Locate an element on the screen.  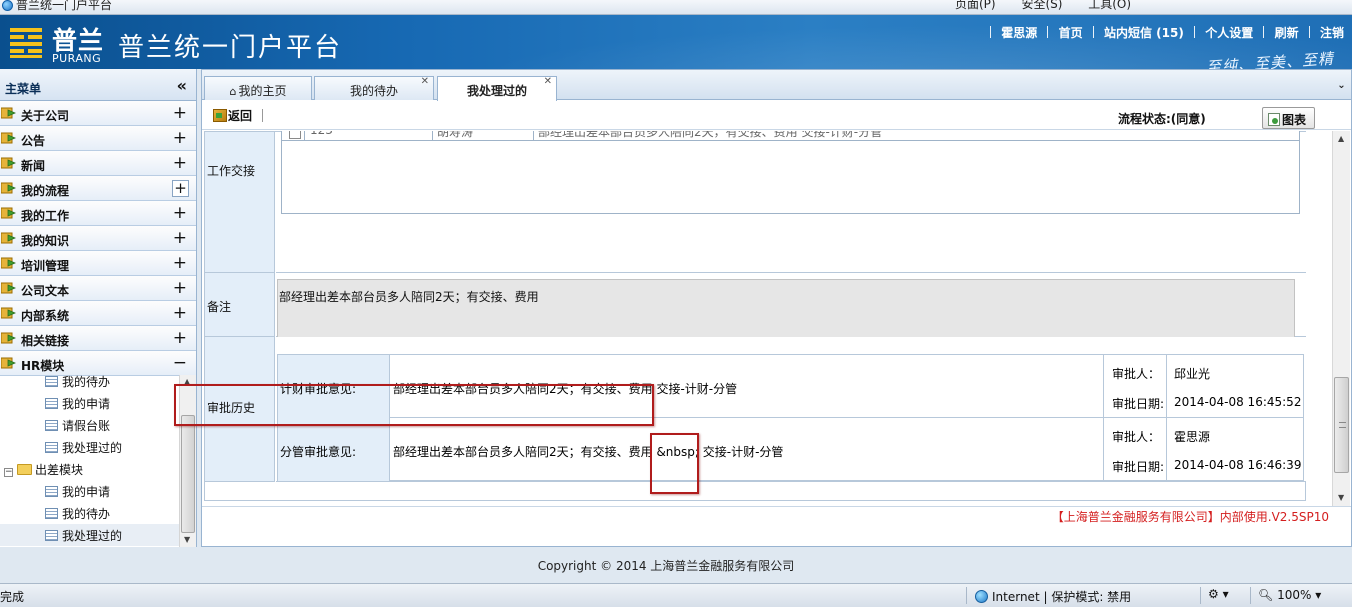
sidebar-item: HR模块 − is located at coordinates (98, 363).